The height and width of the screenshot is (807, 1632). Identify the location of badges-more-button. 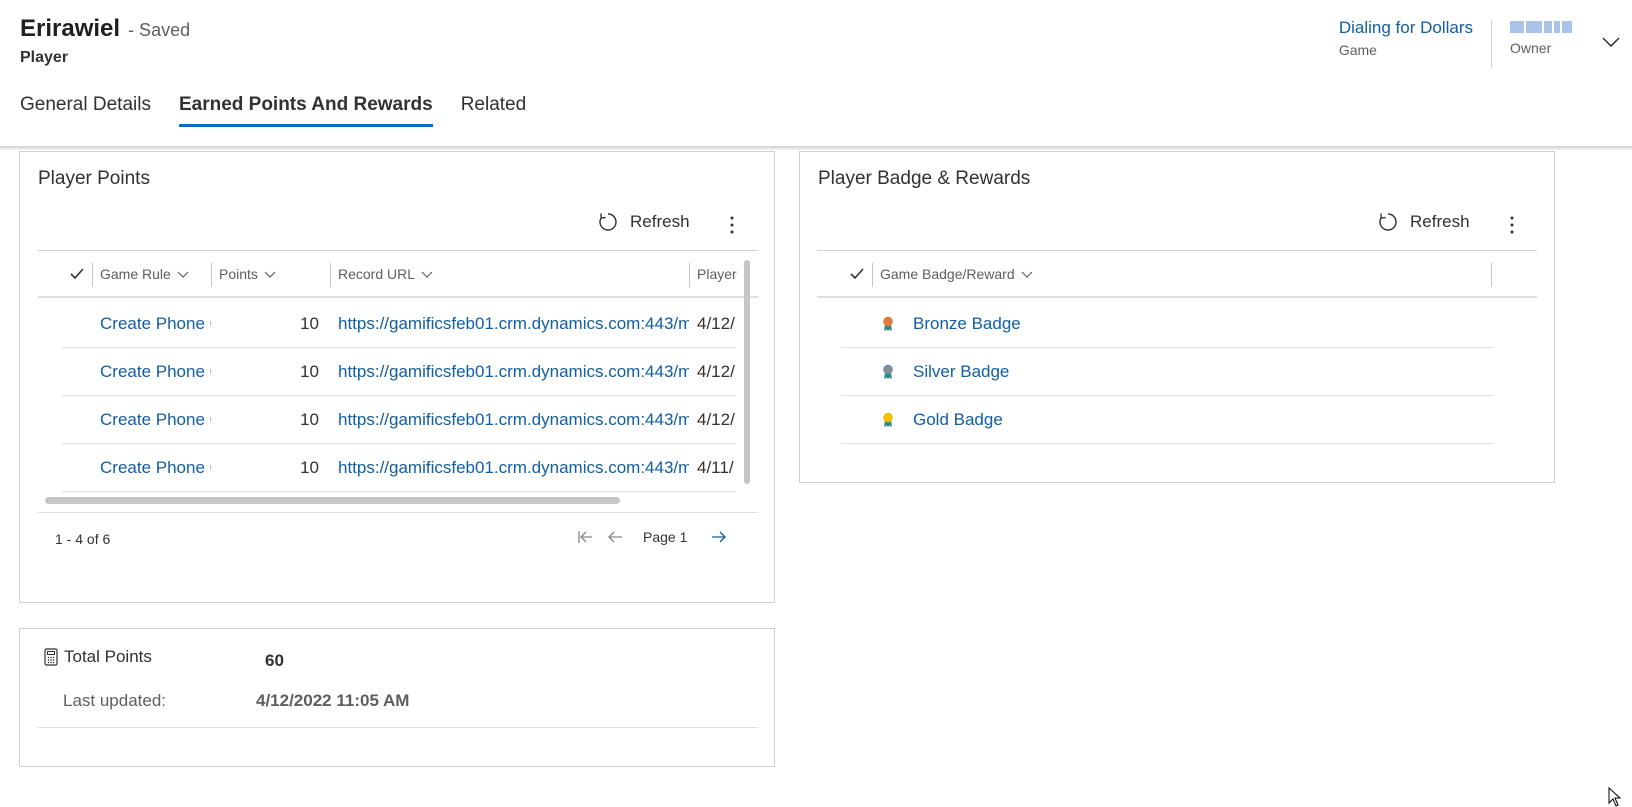
(1512, 225).